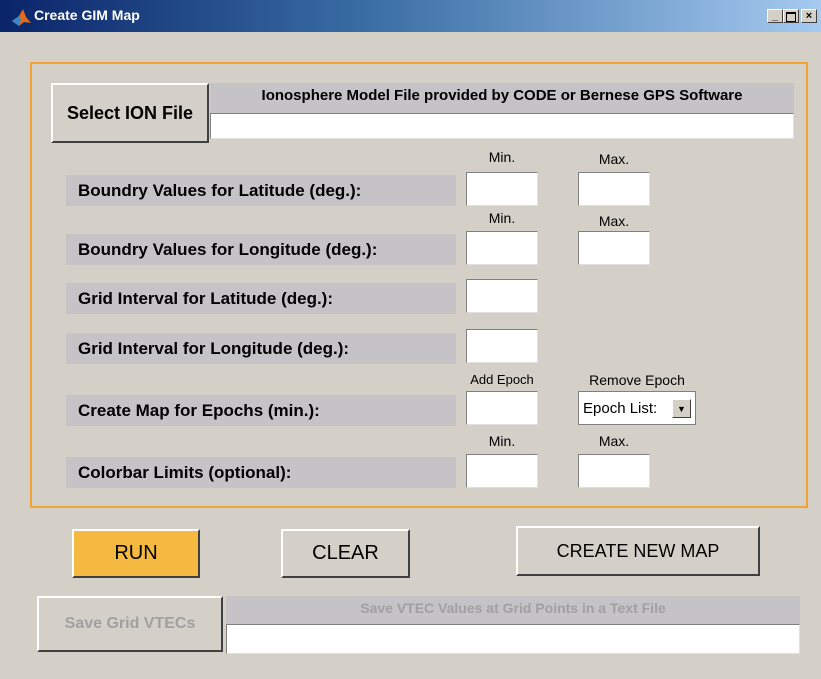 The width and height of the screenshot is (821, 679). Describe the element at coordinates (261, 298) in the screenshot. I see `lat-grid-label: Grid Interval for Latitude (deg.):` at that location.